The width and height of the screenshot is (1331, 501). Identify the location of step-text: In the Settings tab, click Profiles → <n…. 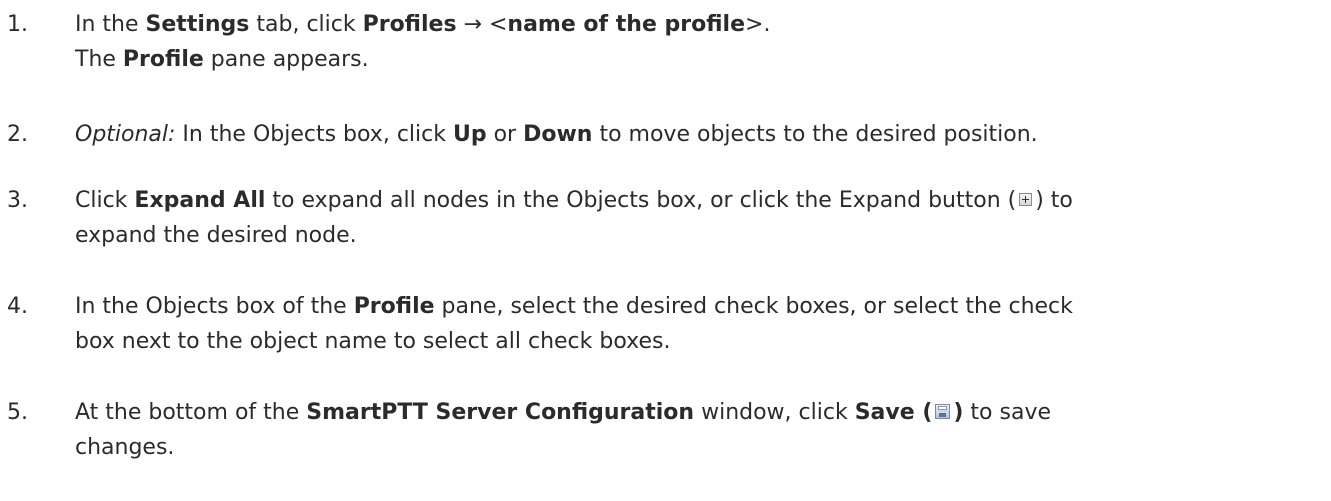
(700, 42).